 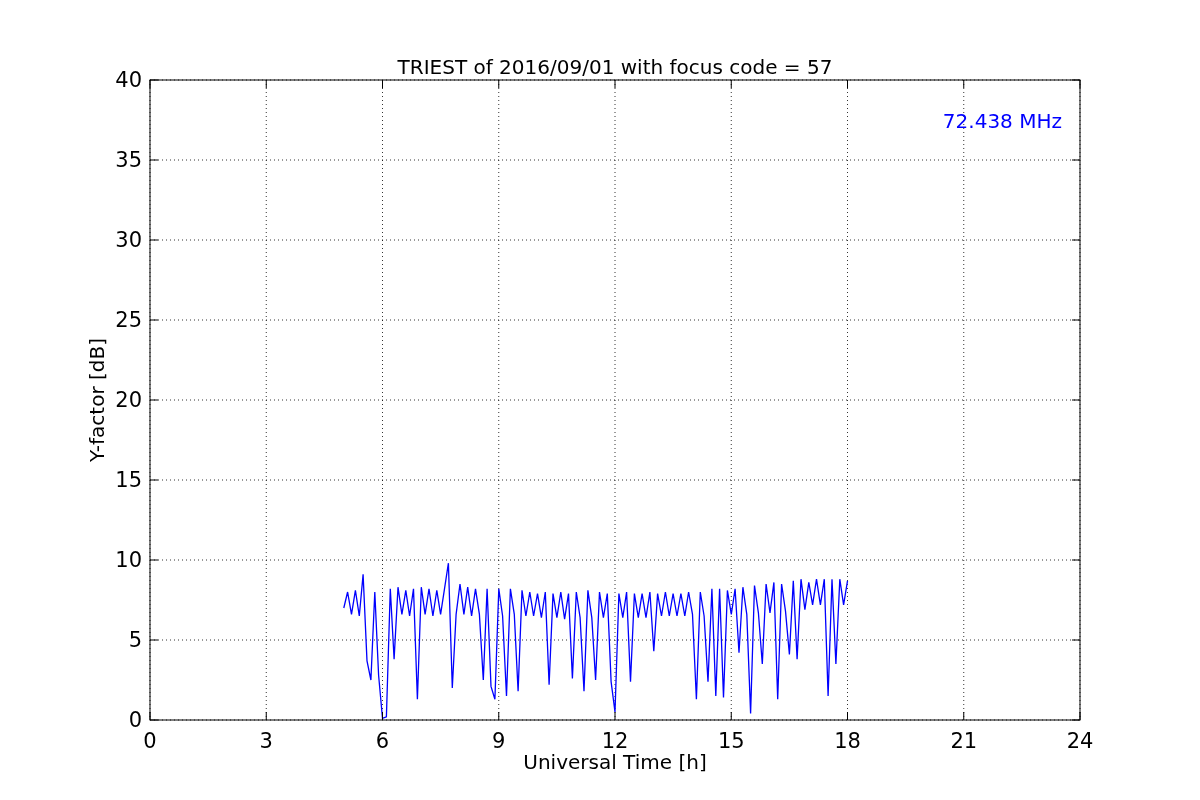 What do you see at coordinates (499, 741) in the screenshot?
I see `tick-label: 9` at bounding box center [499, 741].